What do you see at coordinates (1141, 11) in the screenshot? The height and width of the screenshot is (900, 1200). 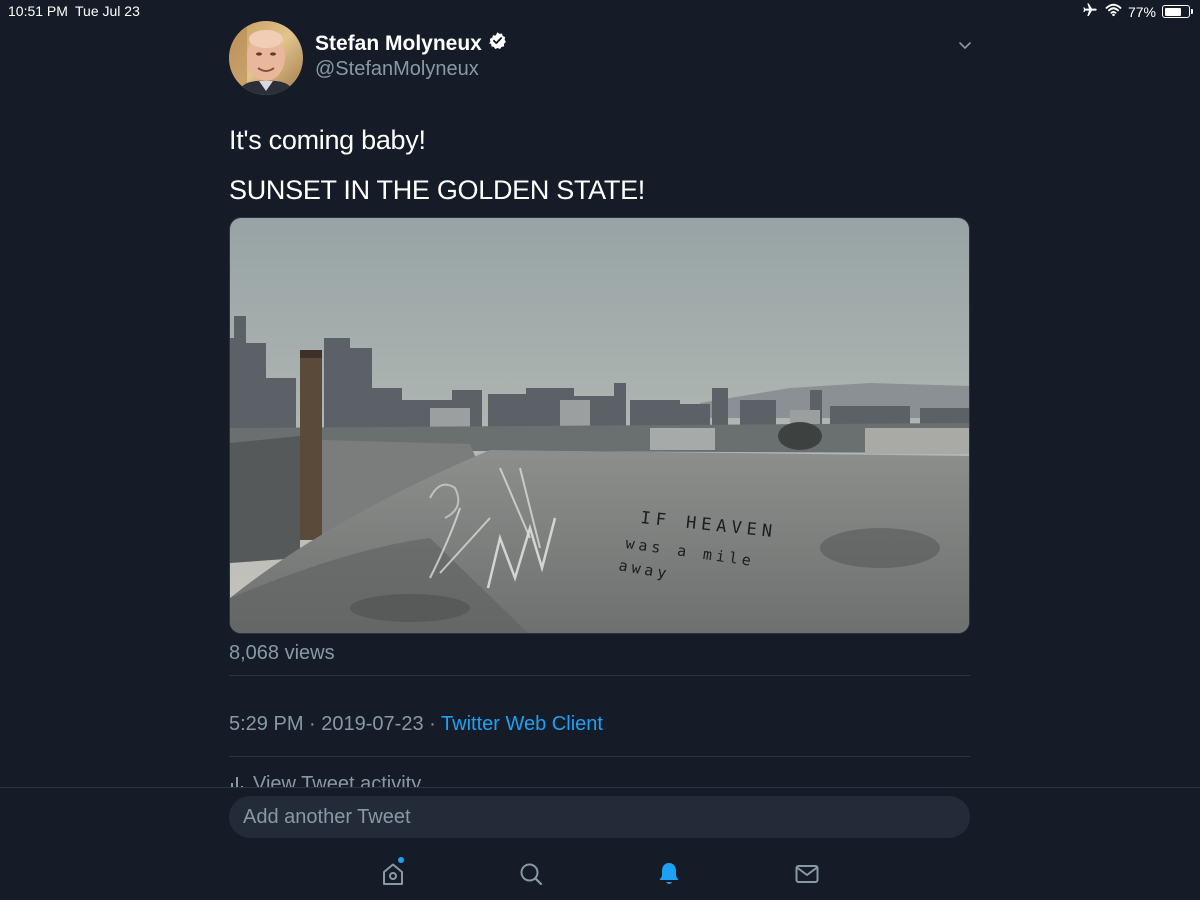 I see `battery-percent: 77%` at bounding box center [1141, 11].